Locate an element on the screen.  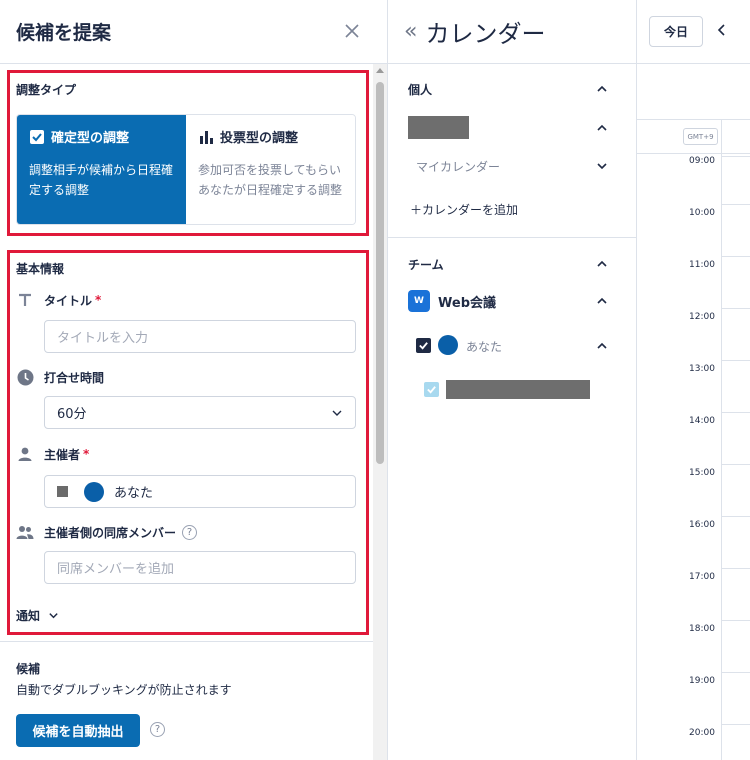
scrollbar is located at coordinates (380, 412).